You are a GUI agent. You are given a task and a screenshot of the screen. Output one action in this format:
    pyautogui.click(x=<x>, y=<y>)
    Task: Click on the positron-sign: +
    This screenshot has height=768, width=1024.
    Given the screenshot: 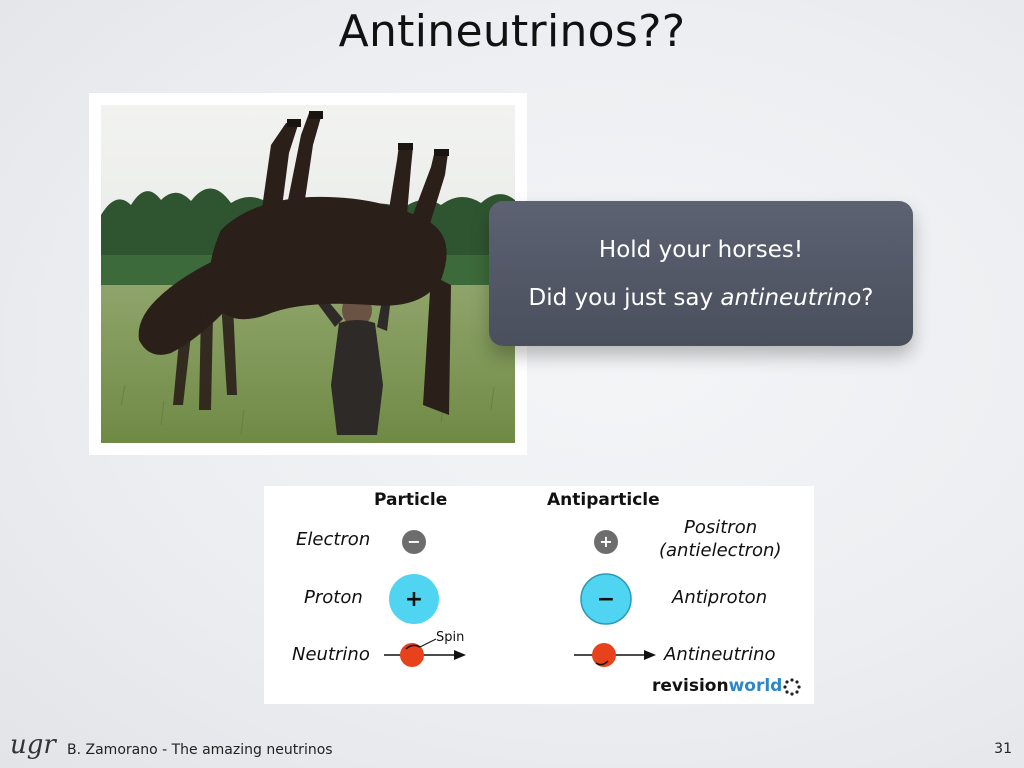 What is the action you would take?
    pyautogui.click(x=605, y=541)
    